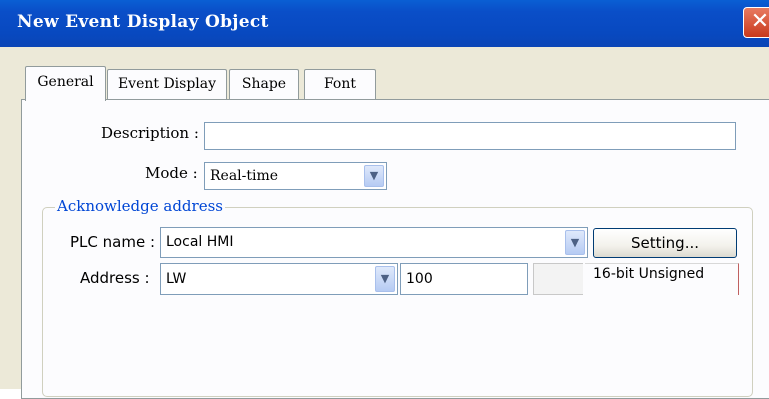 Image resolution: width=769 pixels, height=399 pixels. I want to click on data-format-display: 16-bit Unsigned, so click(662, 279).